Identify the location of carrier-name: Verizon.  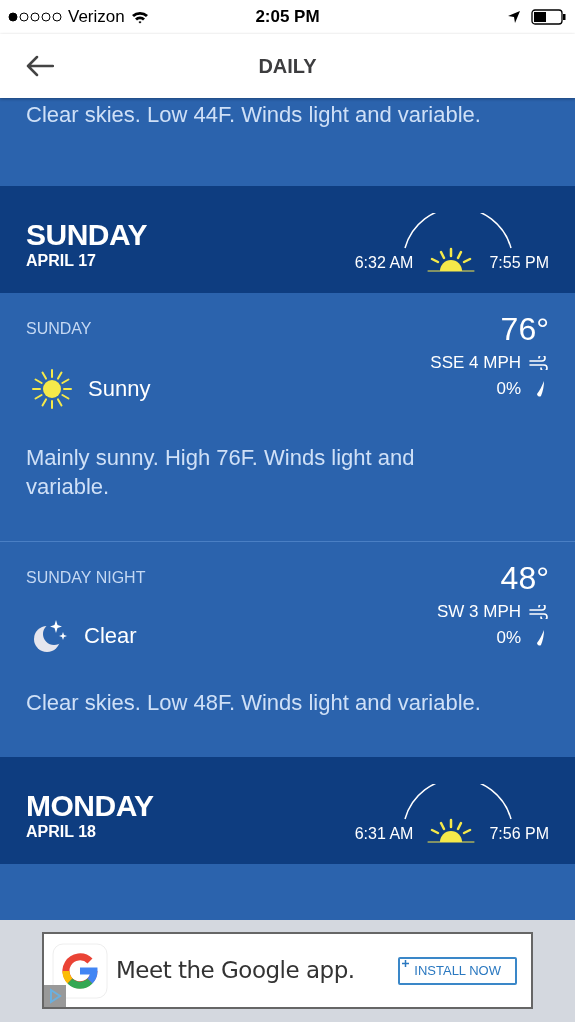
(96, 17).